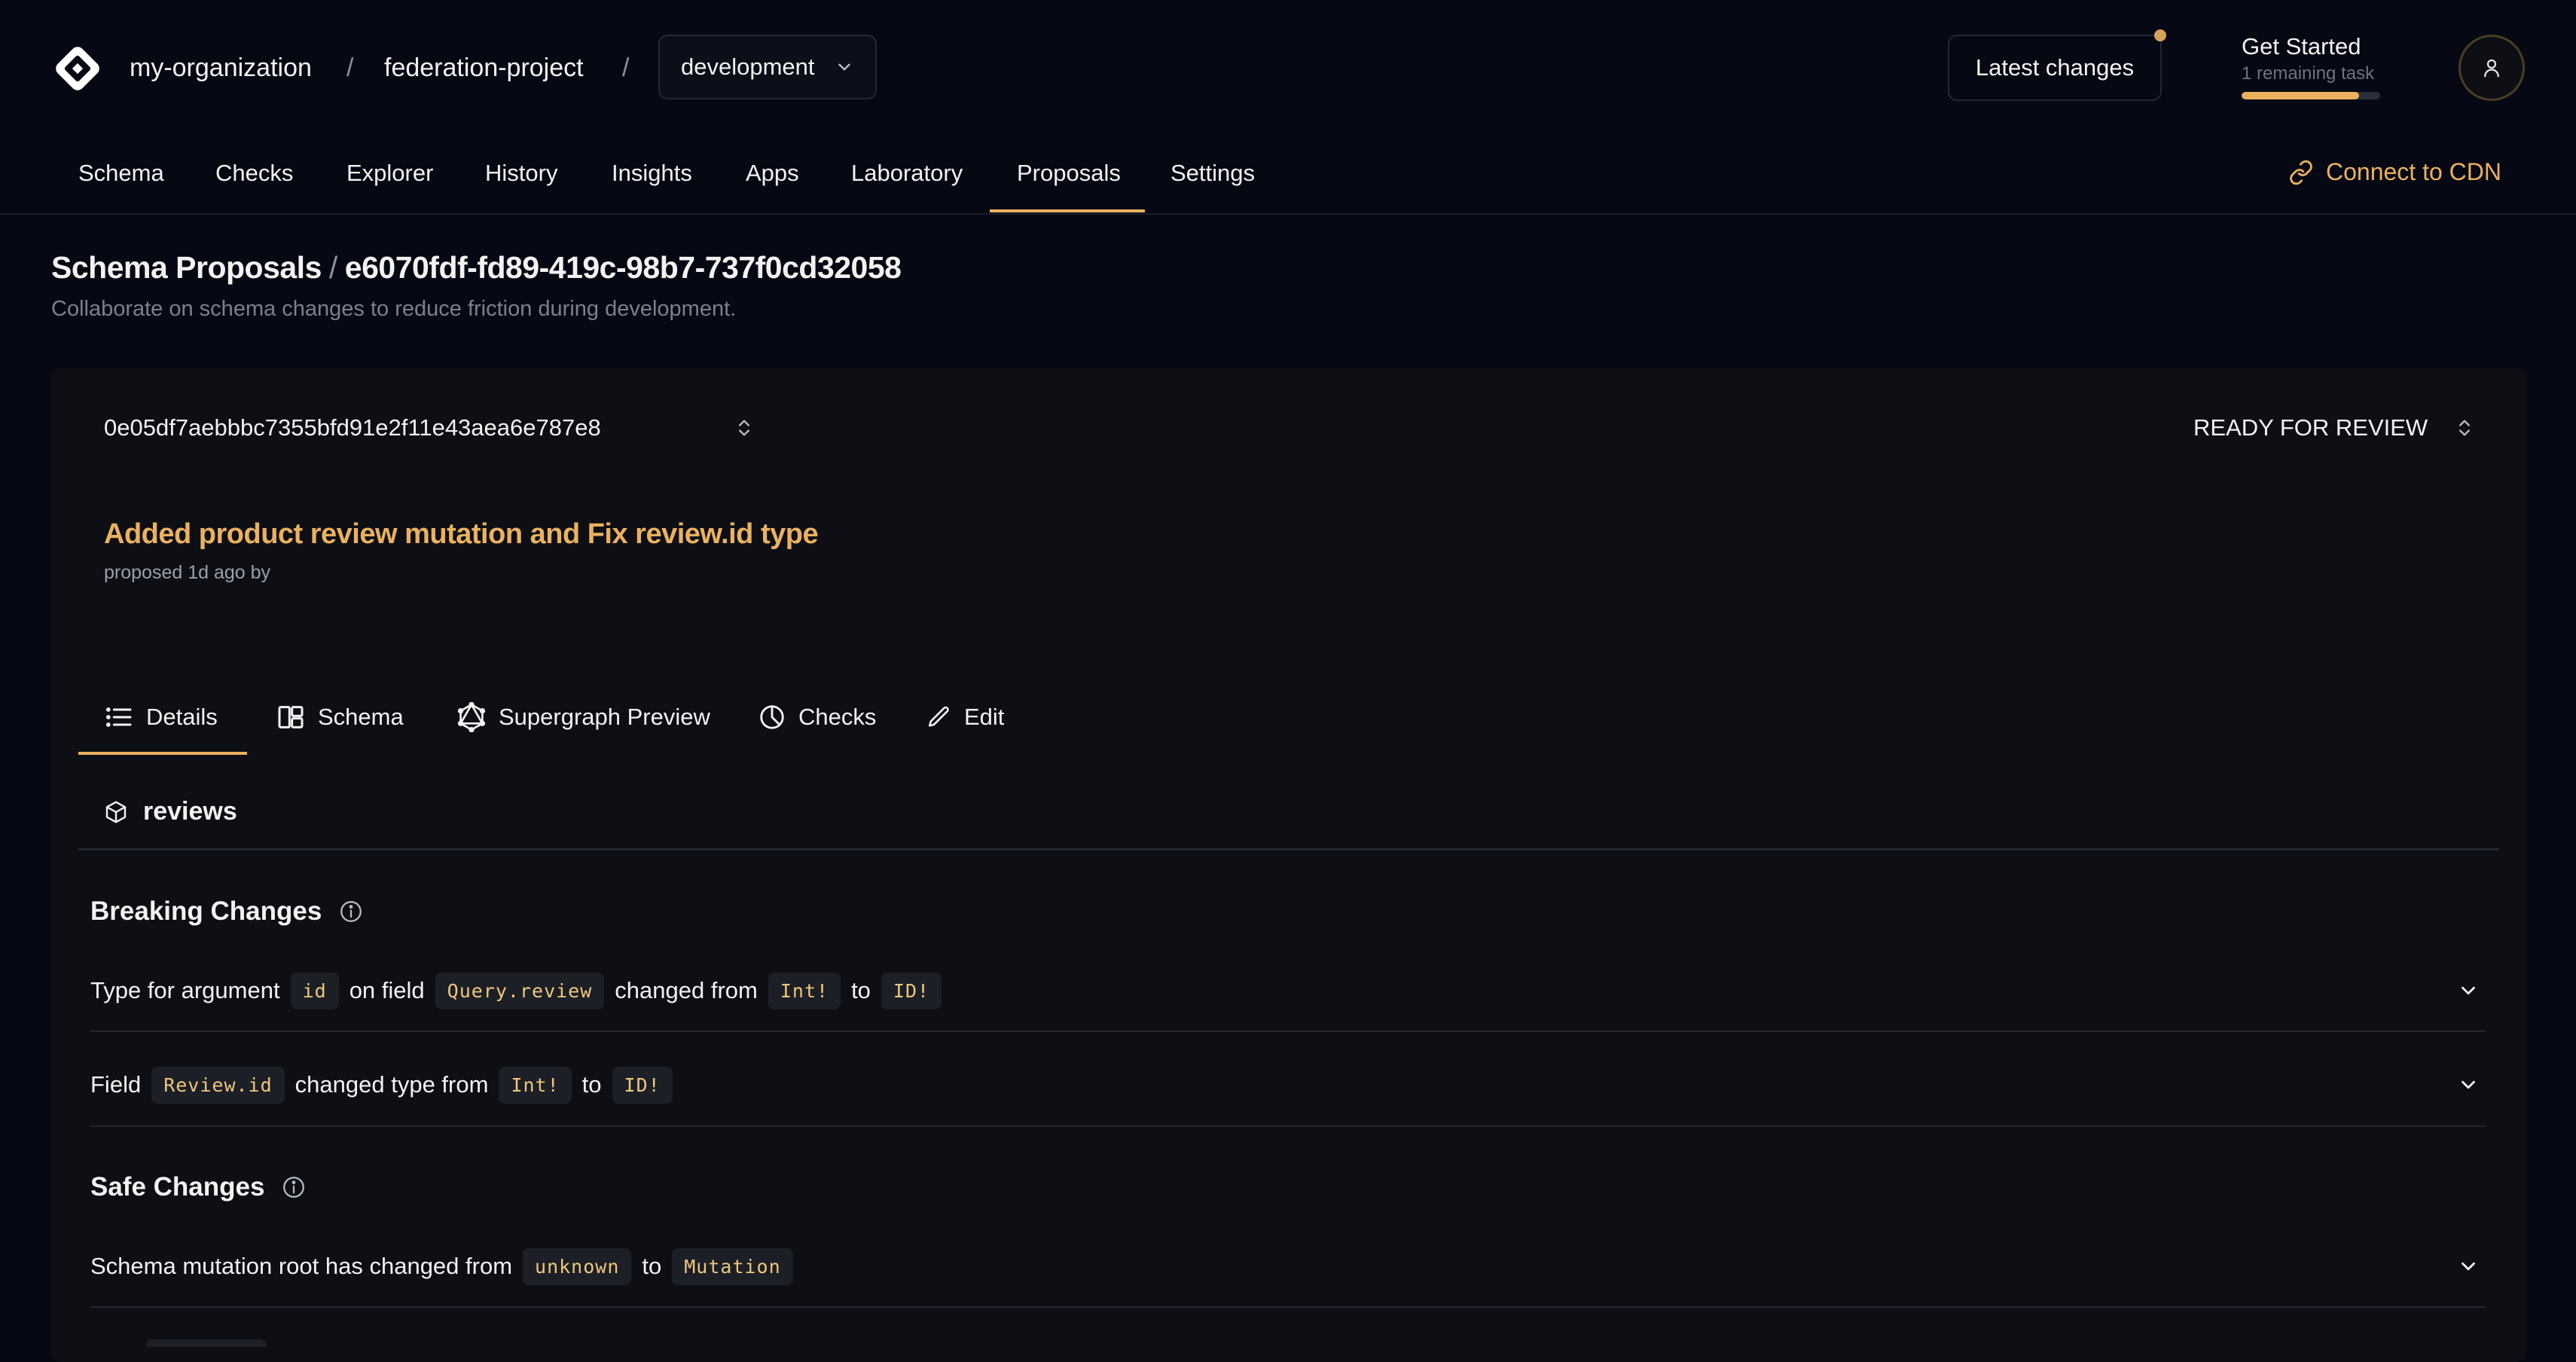  I want to click on hive-logo-icon, so click(77, 68).